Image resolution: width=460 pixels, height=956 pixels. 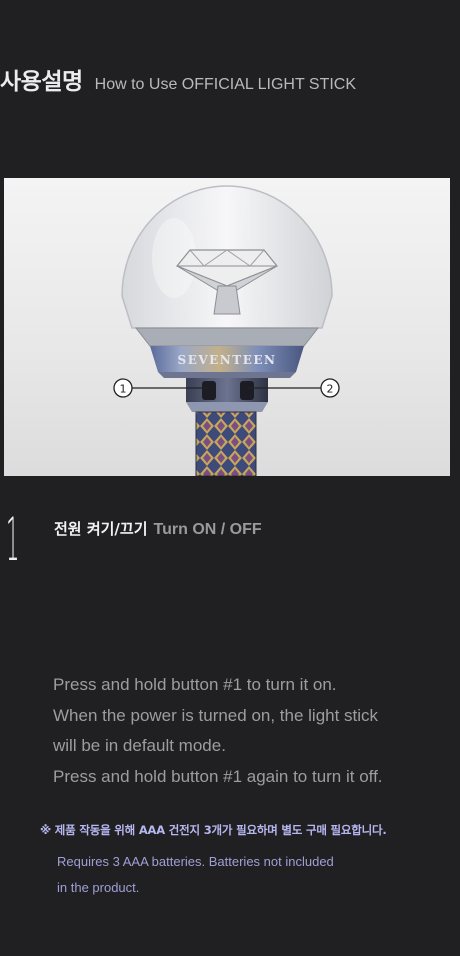 I want to click on step-number: 1, so click(x=13, y=540).